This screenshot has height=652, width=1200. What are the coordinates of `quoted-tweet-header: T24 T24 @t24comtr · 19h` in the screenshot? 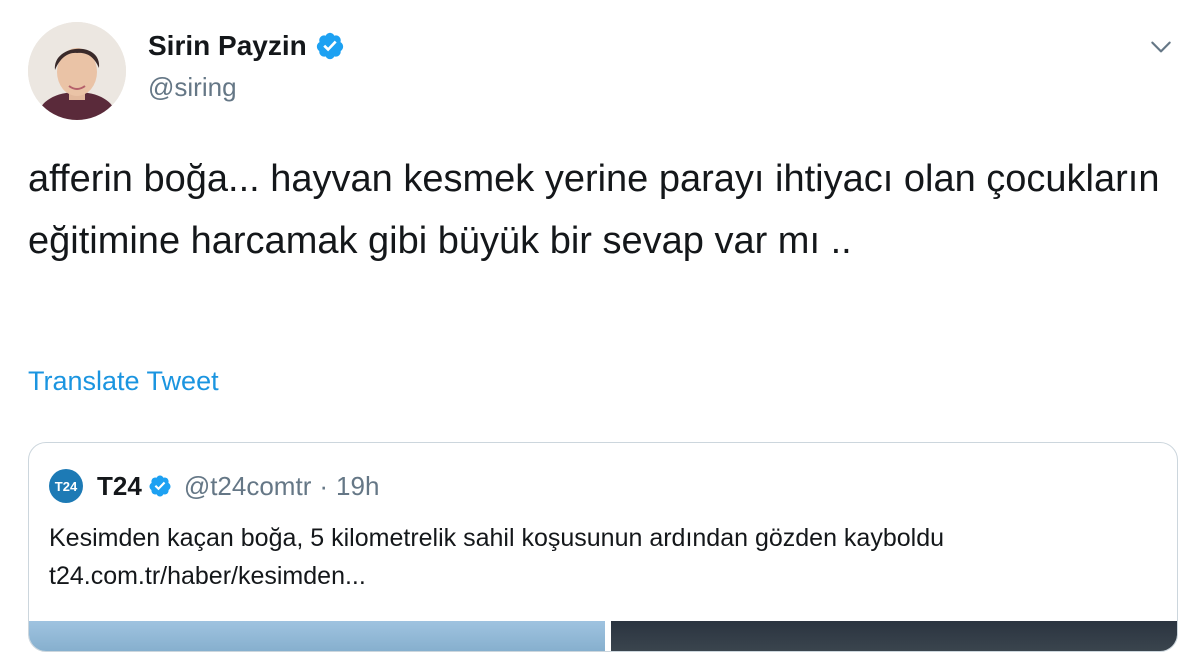 It's located at (214, 486).